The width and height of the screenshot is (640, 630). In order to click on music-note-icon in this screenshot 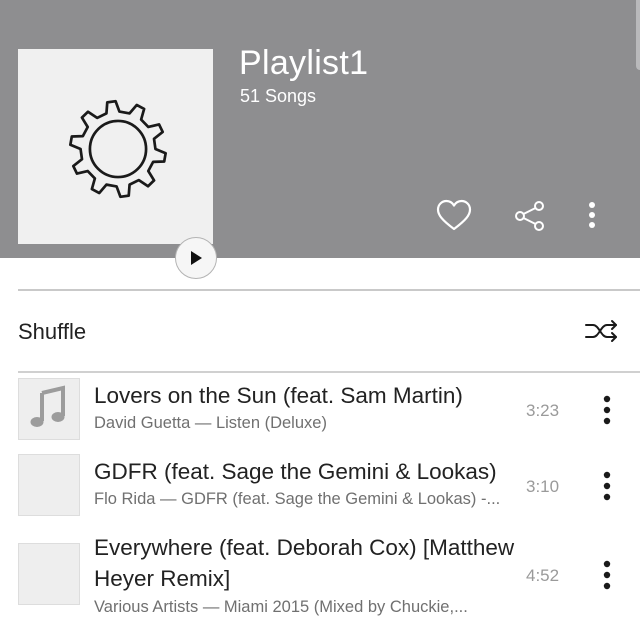, I will do `click(47, 406)`.